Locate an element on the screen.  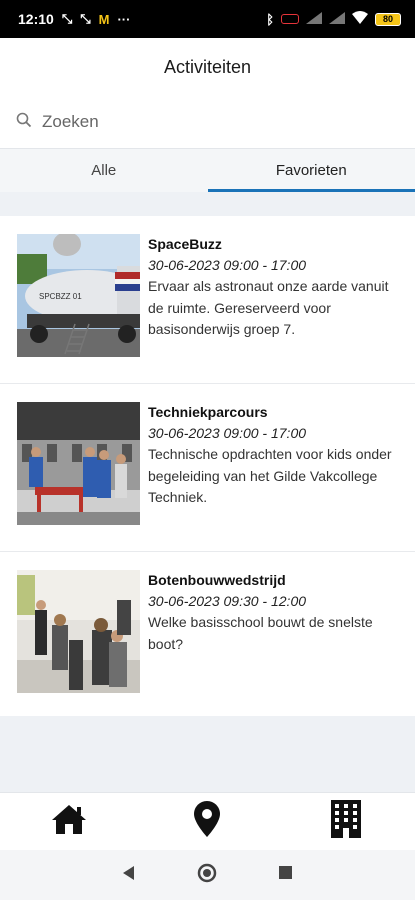
activity-date: 30-06-2023 09:30 - 12:00 is located at coordinates (227, 601).